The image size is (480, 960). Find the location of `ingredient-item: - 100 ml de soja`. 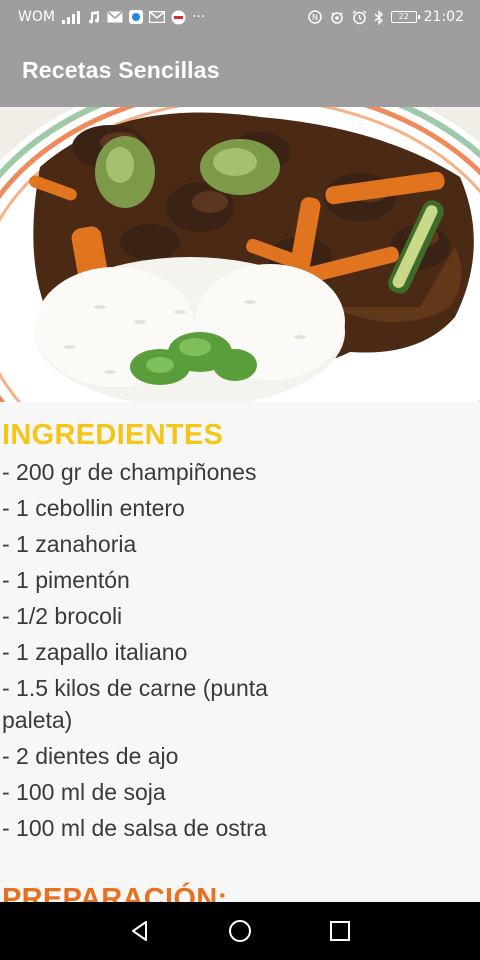

ingredient-item: - 100 ml de soja is located at coordinates (84, 792).